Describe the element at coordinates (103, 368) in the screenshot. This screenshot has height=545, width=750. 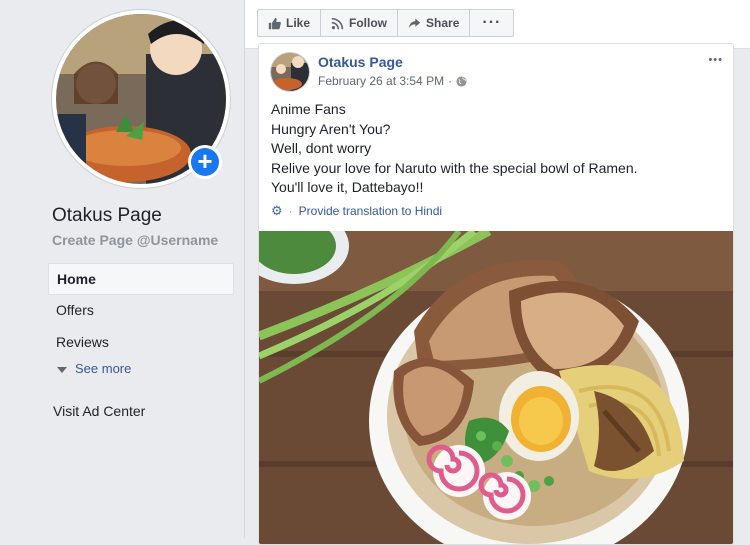
I see `see-more-label: See more` at that location.